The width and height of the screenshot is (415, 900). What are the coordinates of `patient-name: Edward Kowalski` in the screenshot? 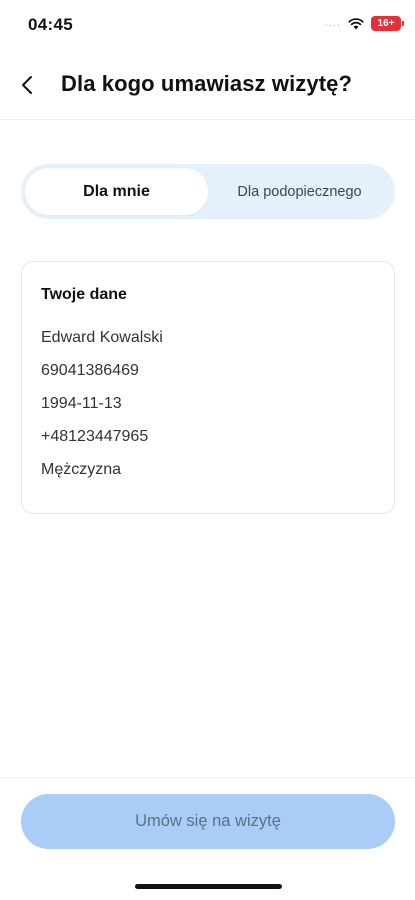 It's located at (102, 337).